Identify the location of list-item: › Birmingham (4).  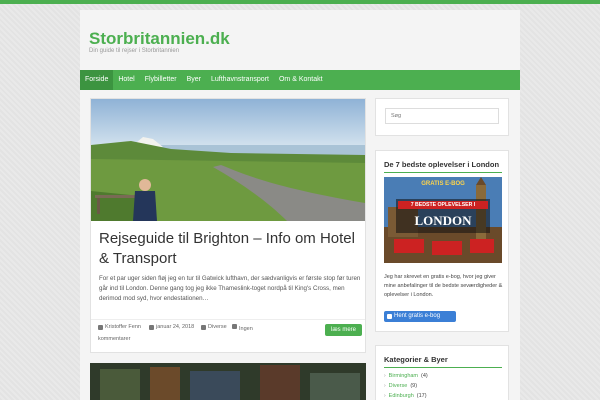
(406, 376).